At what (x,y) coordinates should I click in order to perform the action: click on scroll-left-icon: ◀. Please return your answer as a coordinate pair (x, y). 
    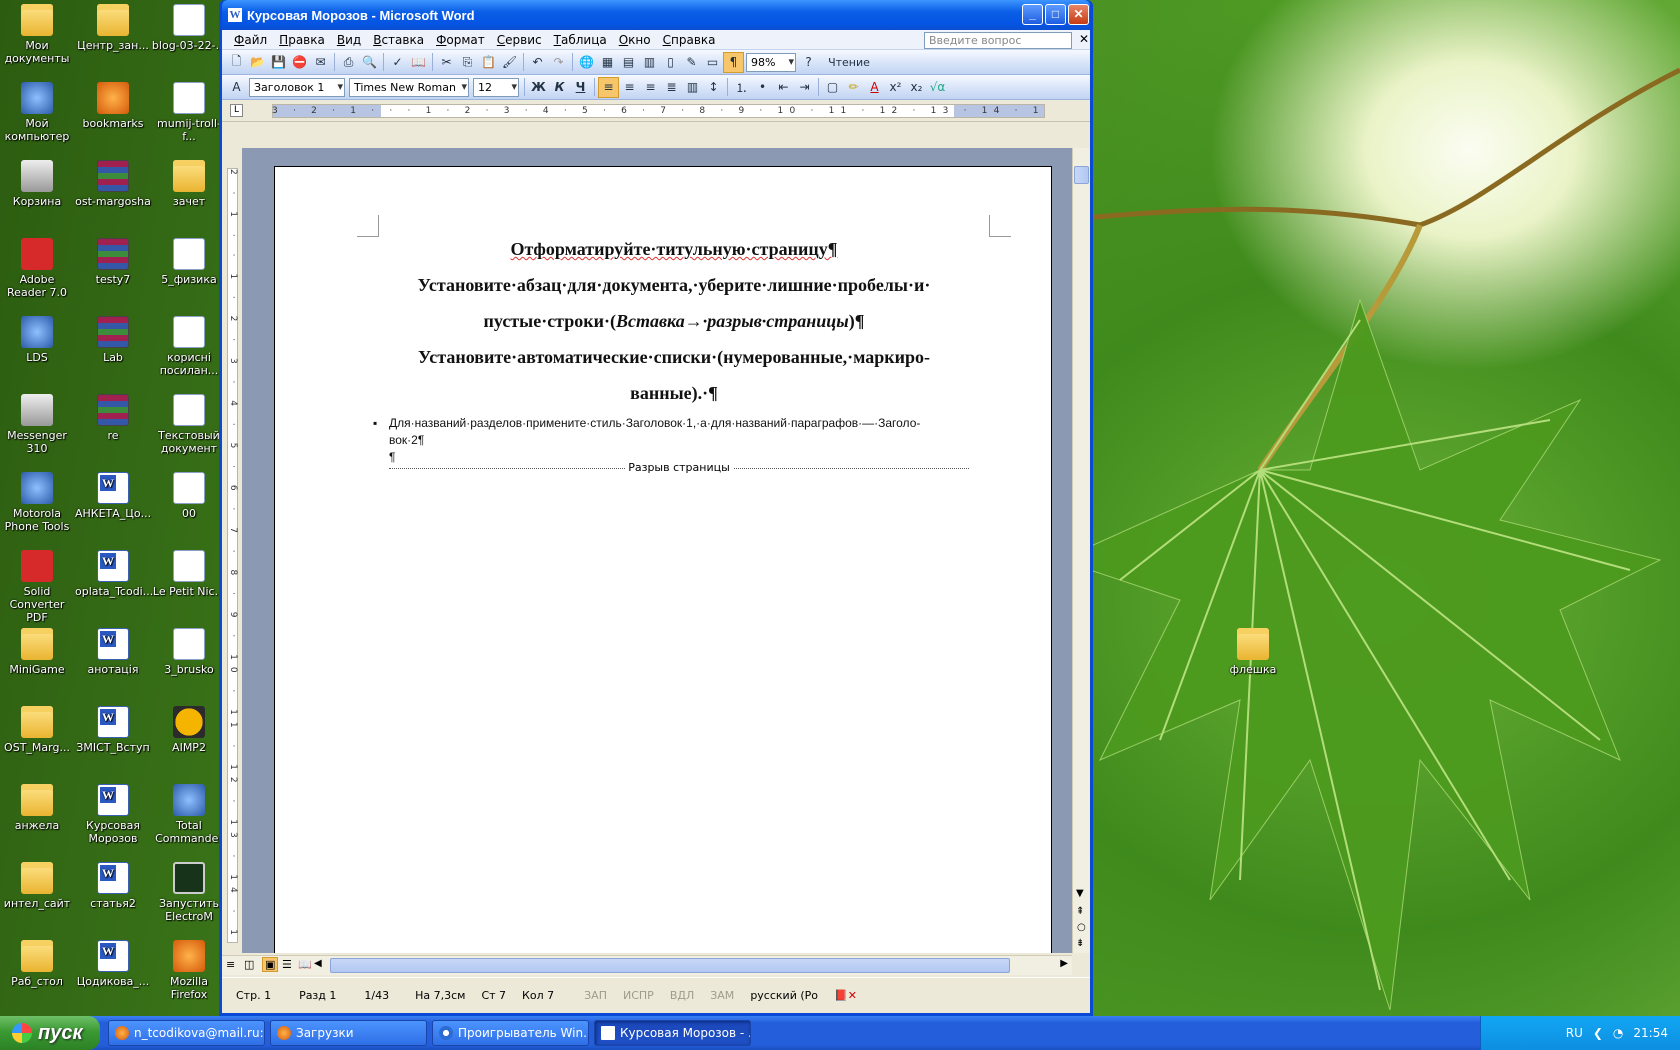
    Looking at the image, I should click on (318, 963).